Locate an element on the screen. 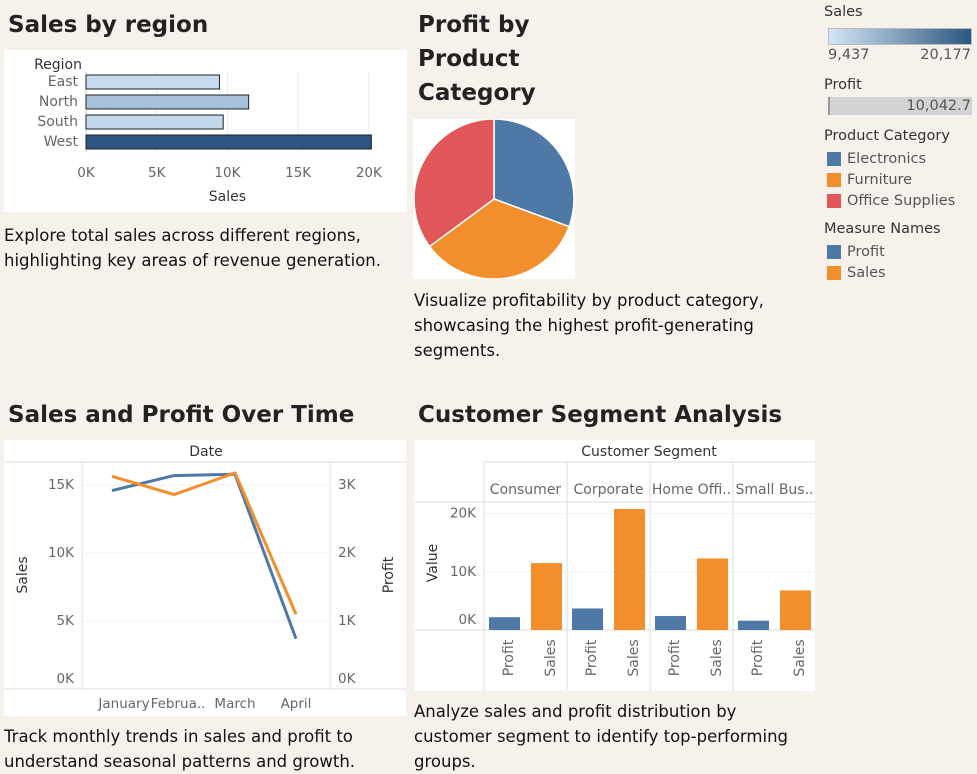 The width and height of the screenshot is (977, 774). sales-legend-max: 20,177 is located at coordinates (945, 55).